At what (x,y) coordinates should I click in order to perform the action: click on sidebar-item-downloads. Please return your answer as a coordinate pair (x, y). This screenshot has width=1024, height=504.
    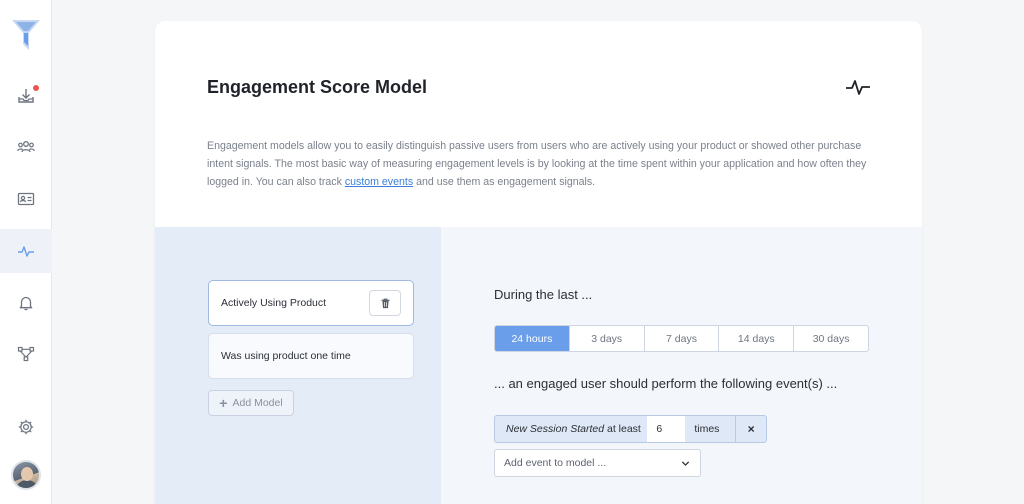
    Looking at the image, I should click on (26, 96).